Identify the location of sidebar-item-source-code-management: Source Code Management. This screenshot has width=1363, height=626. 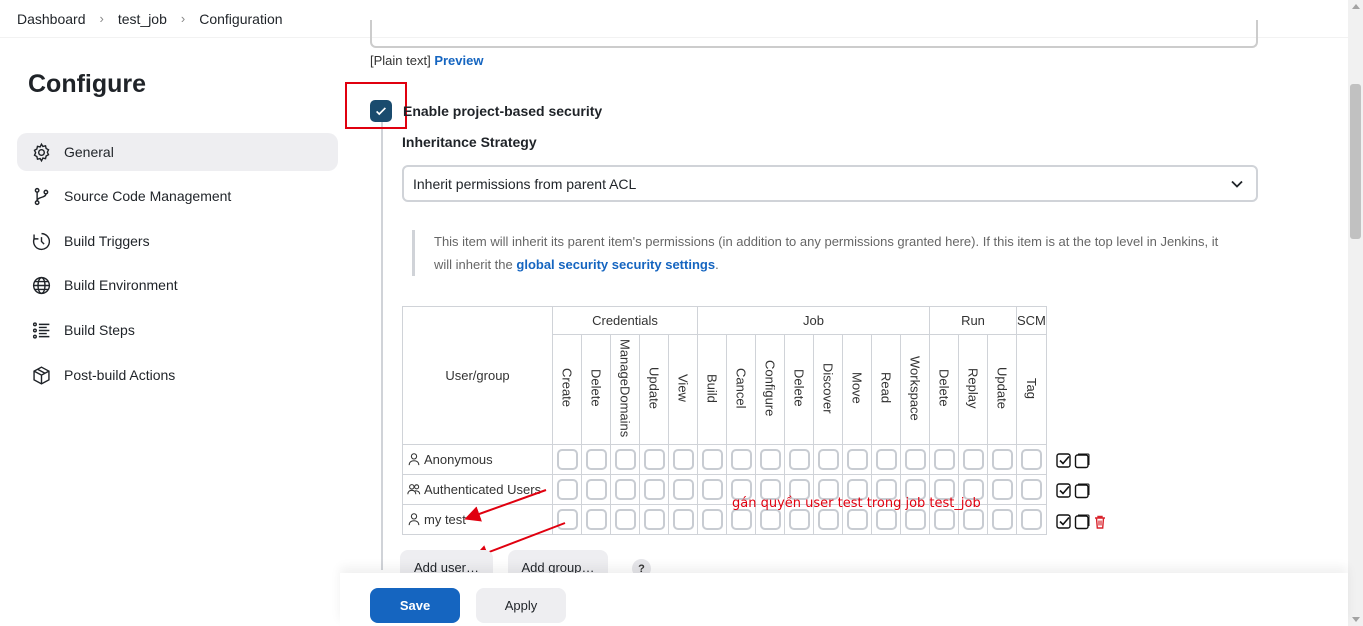
(177, 196).